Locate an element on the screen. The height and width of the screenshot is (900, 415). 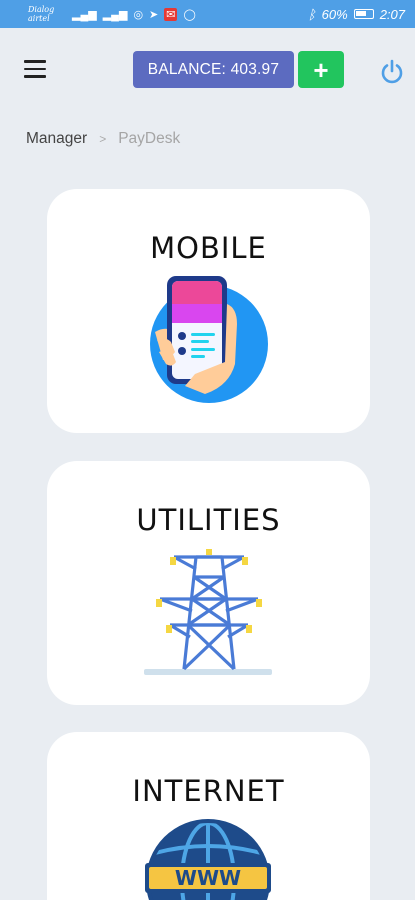
card-title: UTILITIES is located at coordinates (208, 520).